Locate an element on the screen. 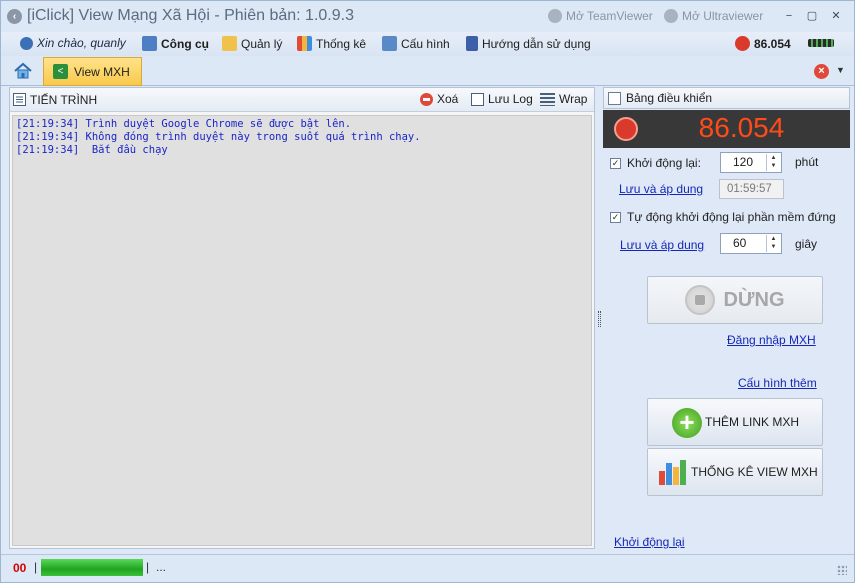  tab-row: < View MXH is located at coordinates (427, 71).